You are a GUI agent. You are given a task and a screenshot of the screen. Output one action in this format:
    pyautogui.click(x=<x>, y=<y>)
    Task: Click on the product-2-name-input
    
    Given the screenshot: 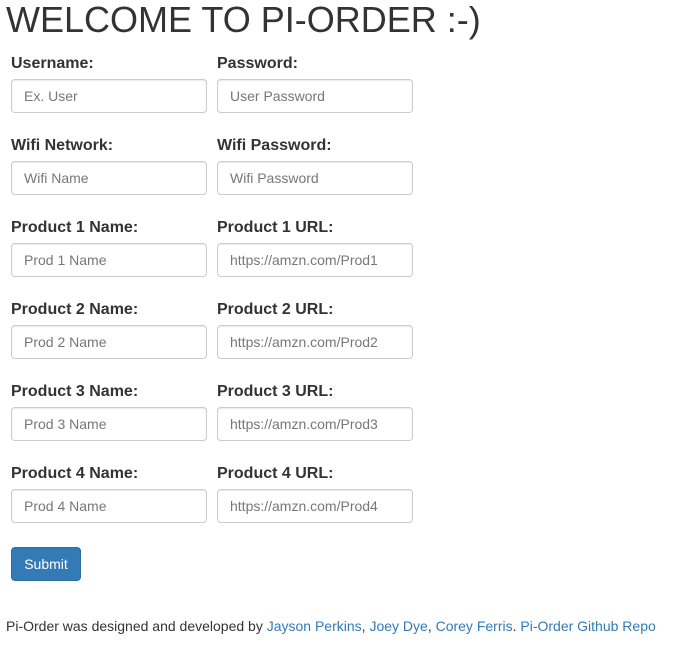 What is the action you would take?
    pyautogui.click(x=109, y=342)
    